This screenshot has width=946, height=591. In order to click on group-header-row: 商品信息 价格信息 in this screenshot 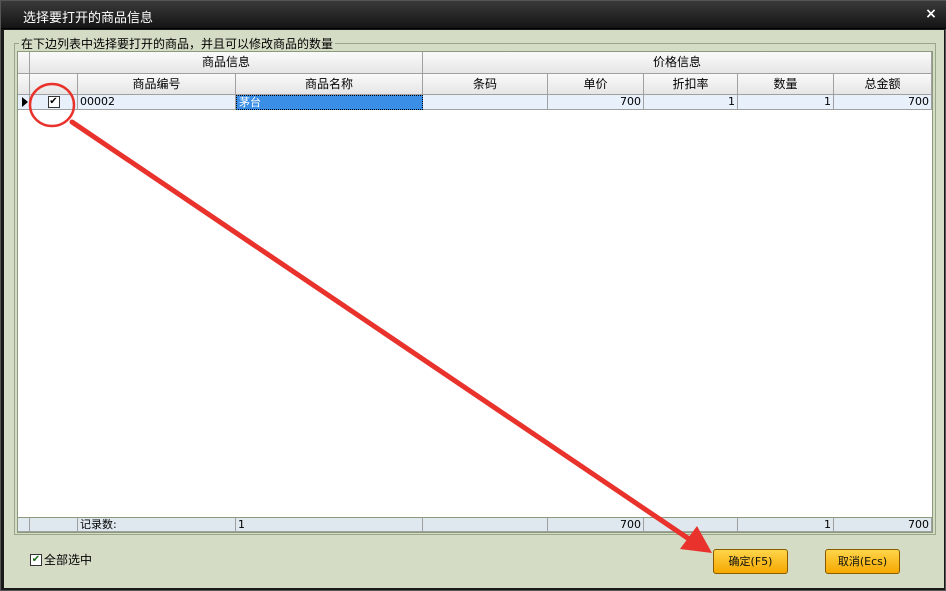, I will do `click(475, 63)`.